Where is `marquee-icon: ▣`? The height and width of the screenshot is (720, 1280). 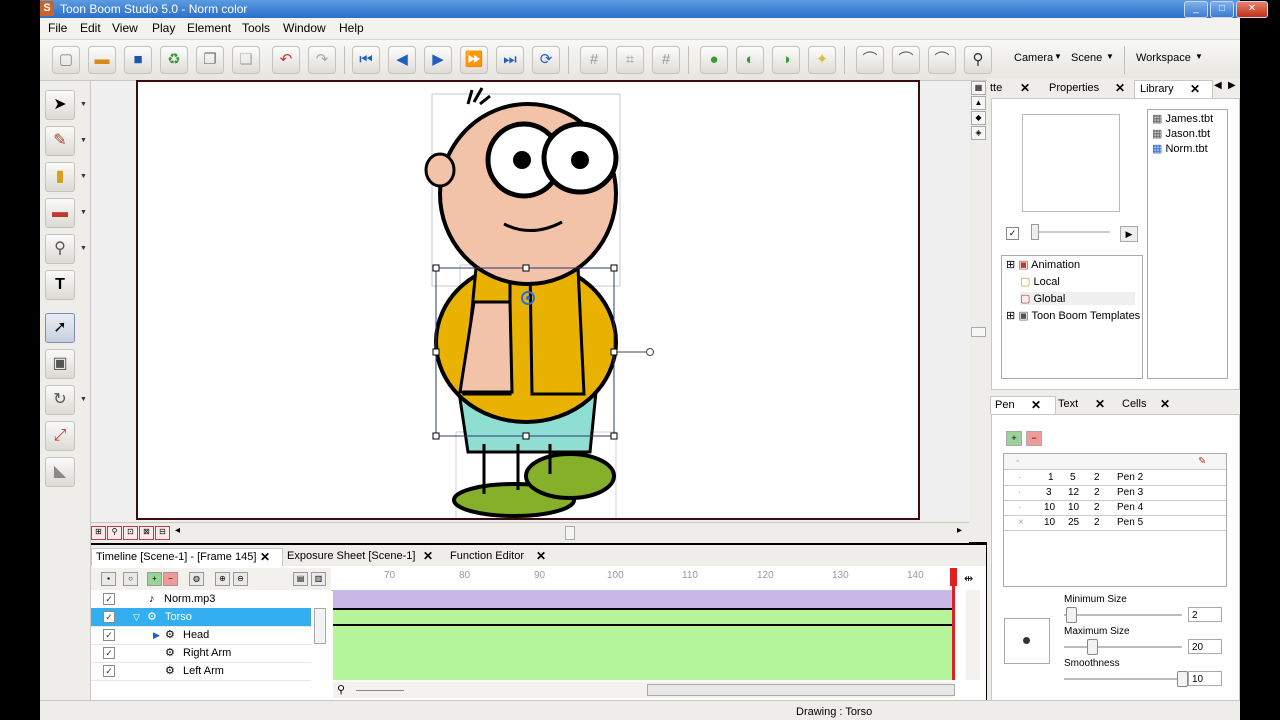
marquee-icon: ▣ is located at coordinates (60, 364).